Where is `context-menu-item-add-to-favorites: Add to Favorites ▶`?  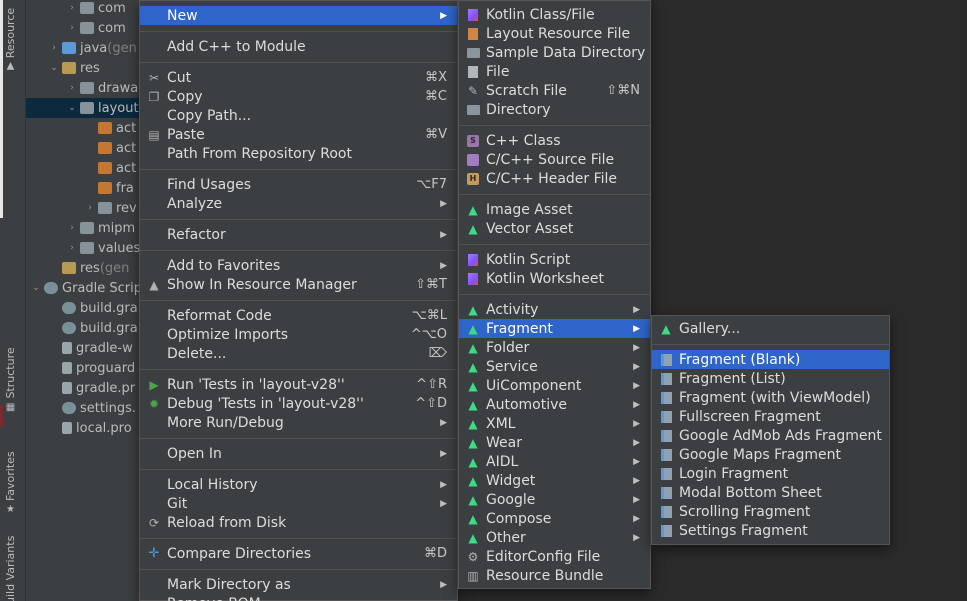
context-menu-item-add-to-favorites: Add to Favorites ▶ is located at coordinates (298, 265).